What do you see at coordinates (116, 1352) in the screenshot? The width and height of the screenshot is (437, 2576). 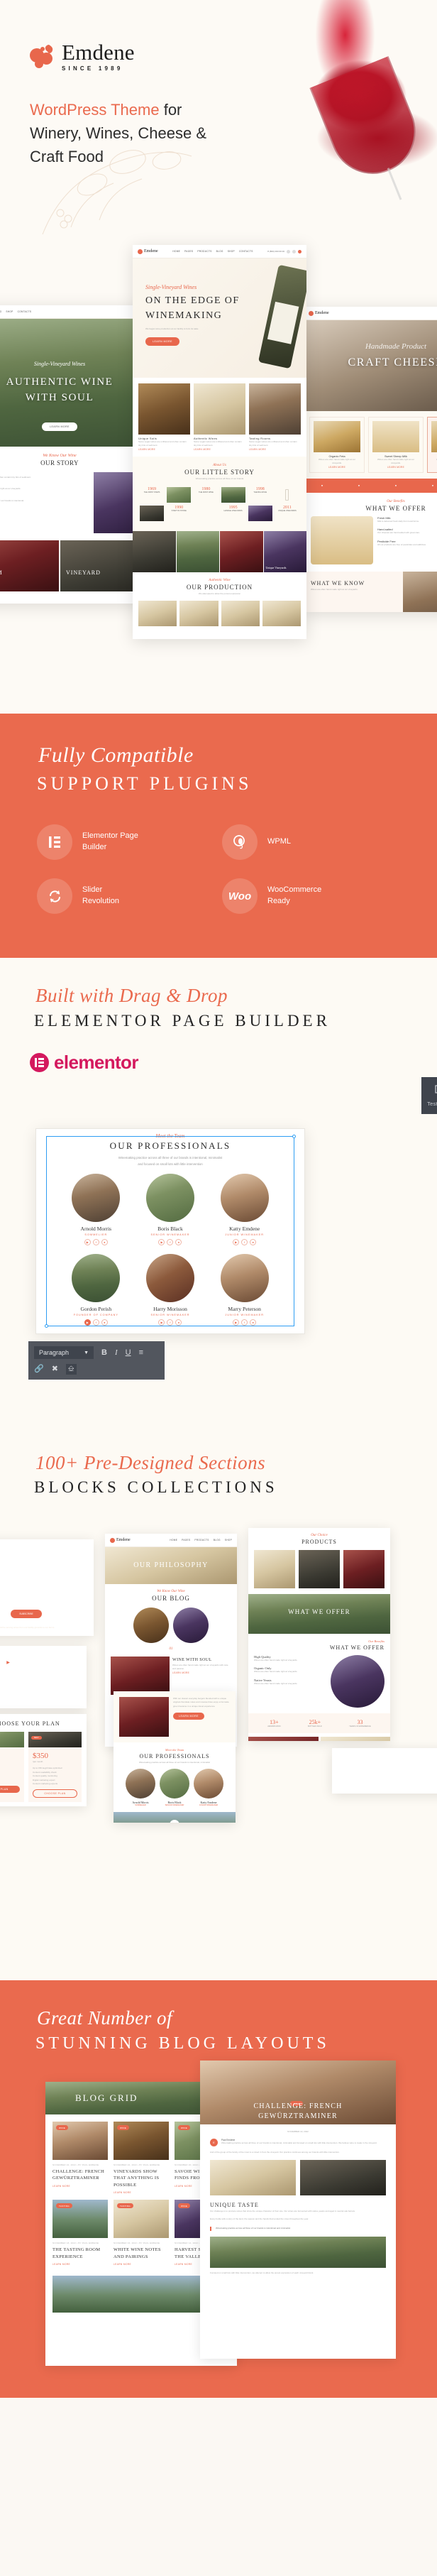 I see `italic-button: I` at bounding box center [116, 1352].